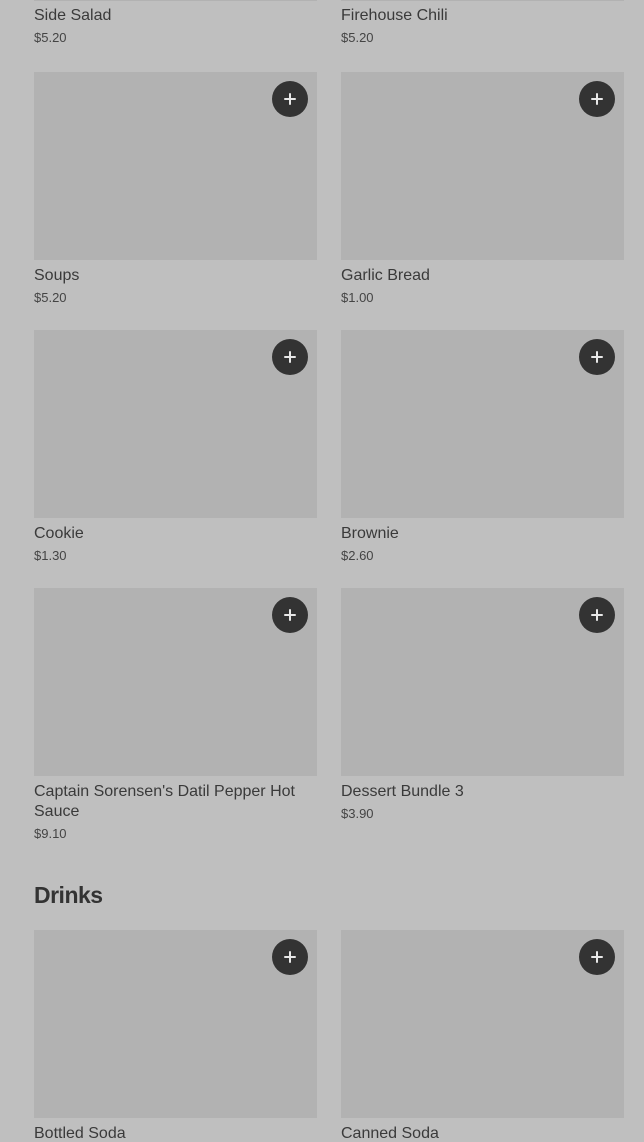  I want to click on menu-item-card: Firehouse Chili $5.20, so click(482, 23).